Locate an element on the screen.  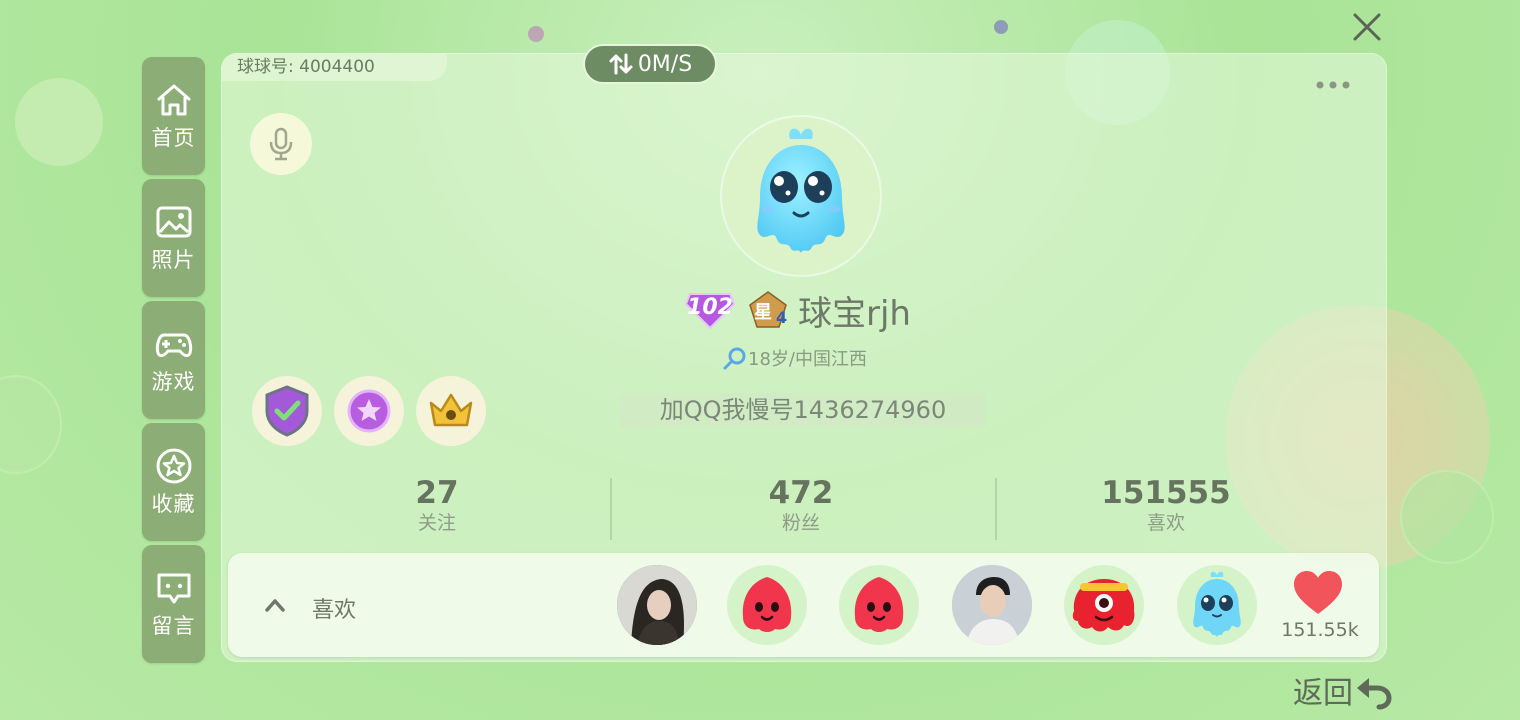
network-speed-value: 0M/S is located at coordinates (665, 64).